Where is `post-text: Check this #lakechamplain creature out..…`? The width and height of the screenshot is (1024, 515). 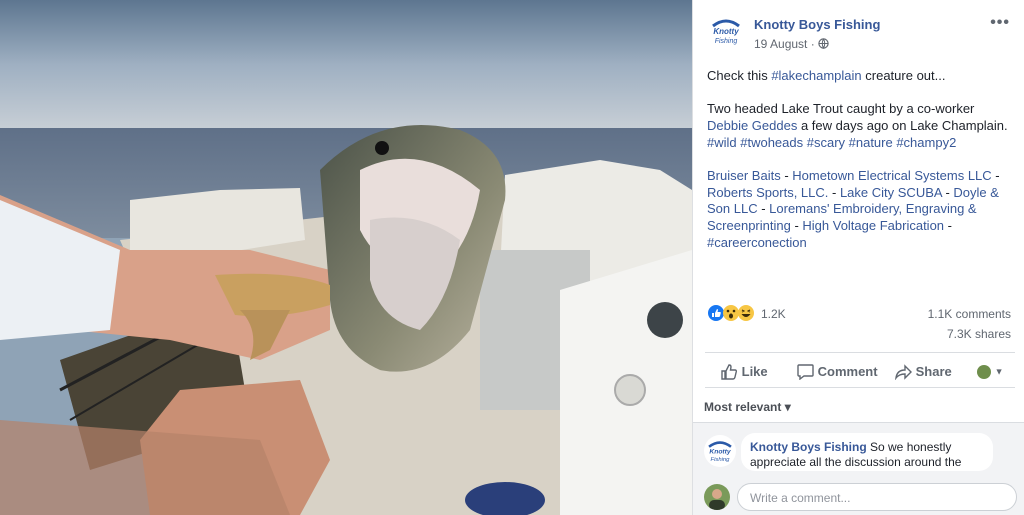
post-text: Check this #lakechamplain creature out..… is located at coordinates (861, 168).